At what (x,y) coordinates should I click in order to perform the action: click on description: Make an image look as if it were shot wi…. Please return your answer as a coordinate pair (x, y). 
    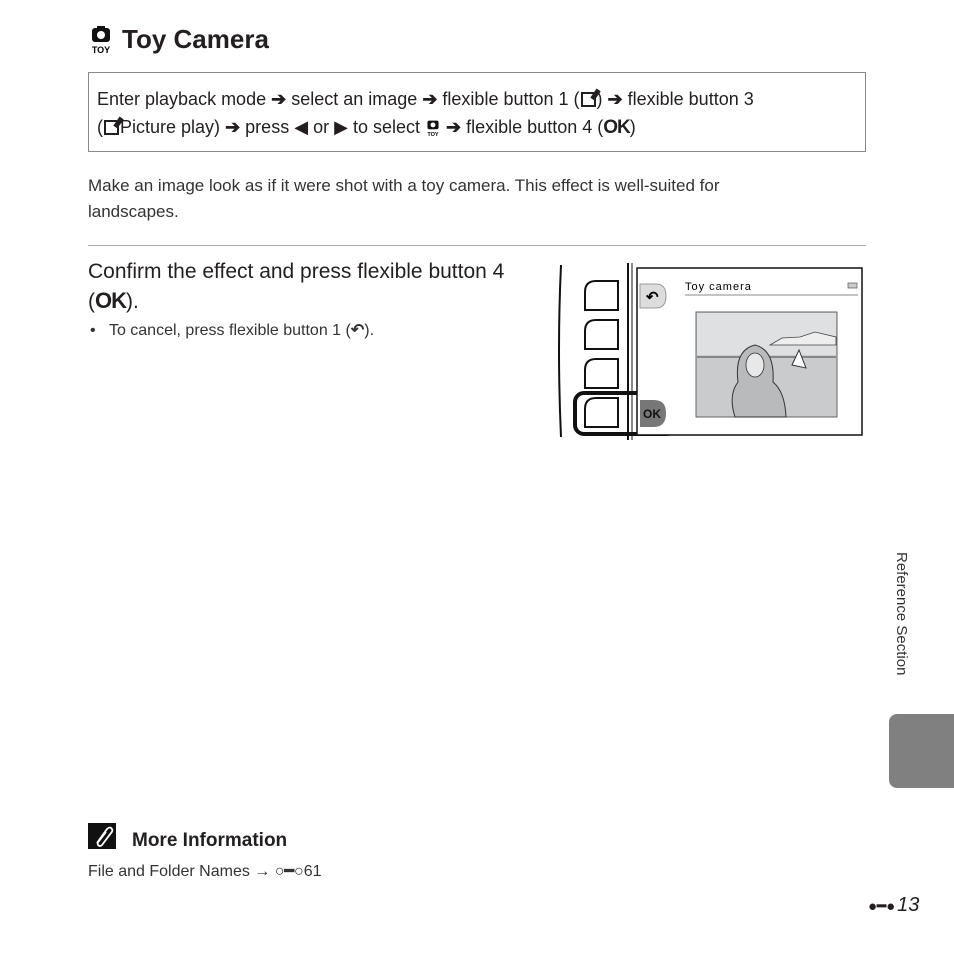
    Looking at the image, I should click on (404, 198).